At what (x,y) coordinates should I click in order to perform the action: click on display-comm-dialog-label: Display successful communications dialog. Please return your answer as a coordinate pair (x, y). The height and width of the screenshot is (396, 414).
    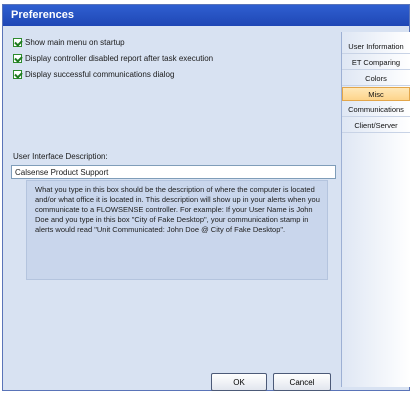
    Looking at the image, I should click on (100, 74).